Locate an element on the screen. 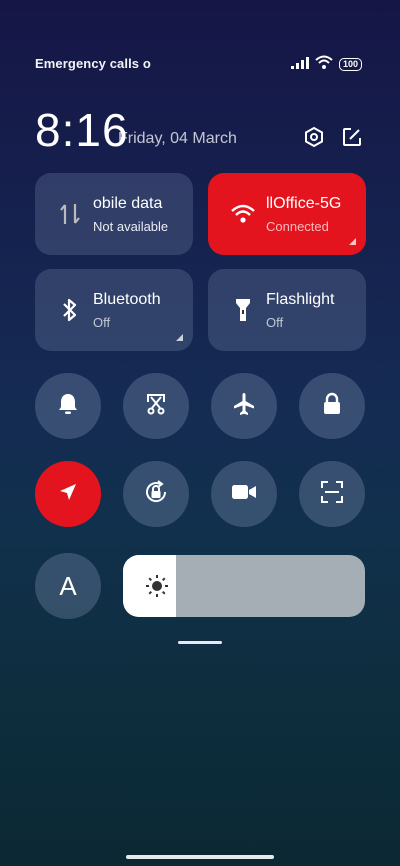  wifi-network-name: llOffice-5G is located at coordinates (304, 203).